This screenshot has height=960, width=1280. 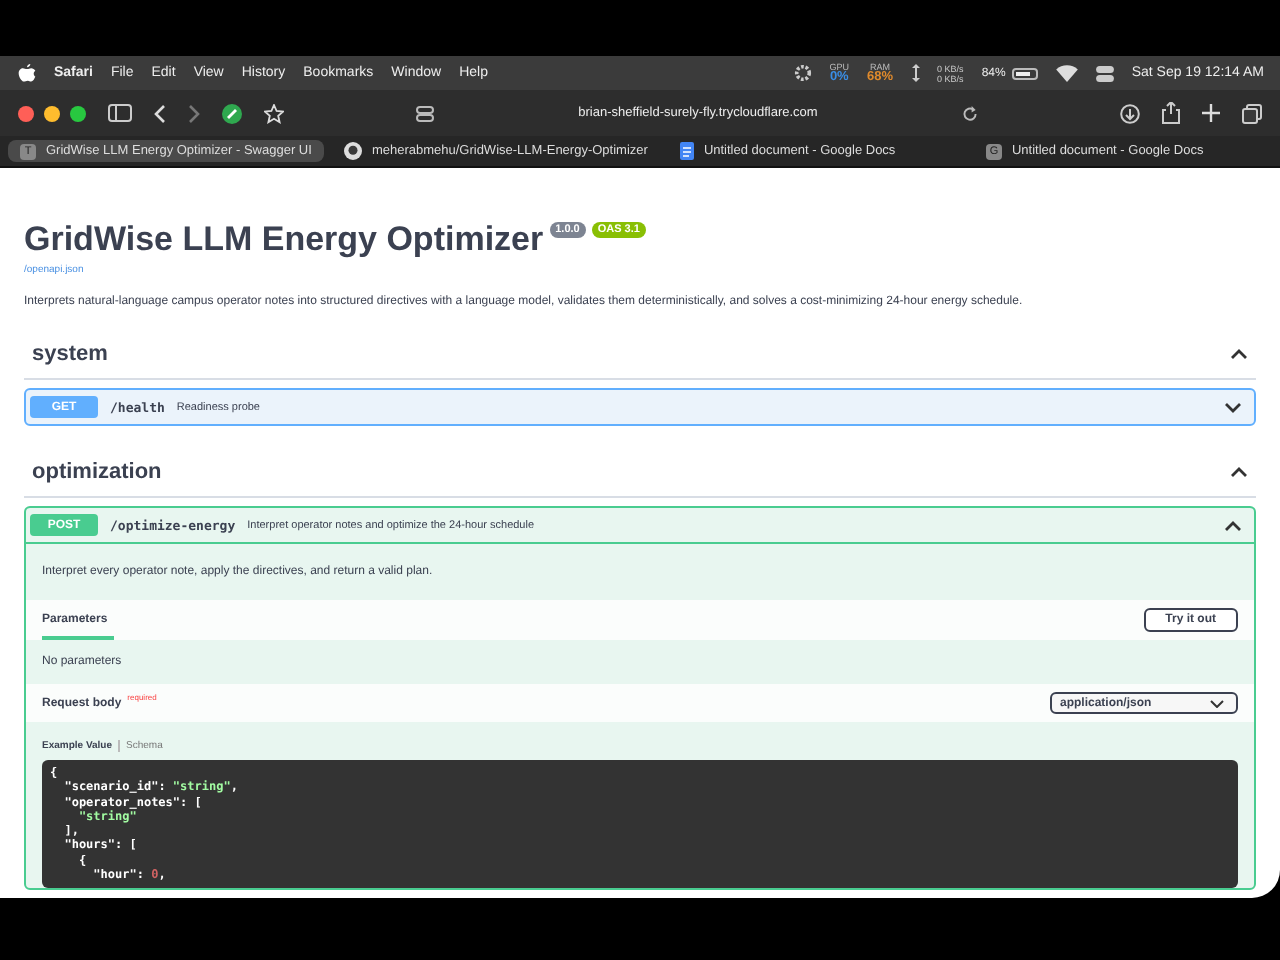 What do you see at coordinates (284, 240) in the screenshot?
I see `api-title: GridWise LLM Energy Optimizer` at bounding box center [284, 240].